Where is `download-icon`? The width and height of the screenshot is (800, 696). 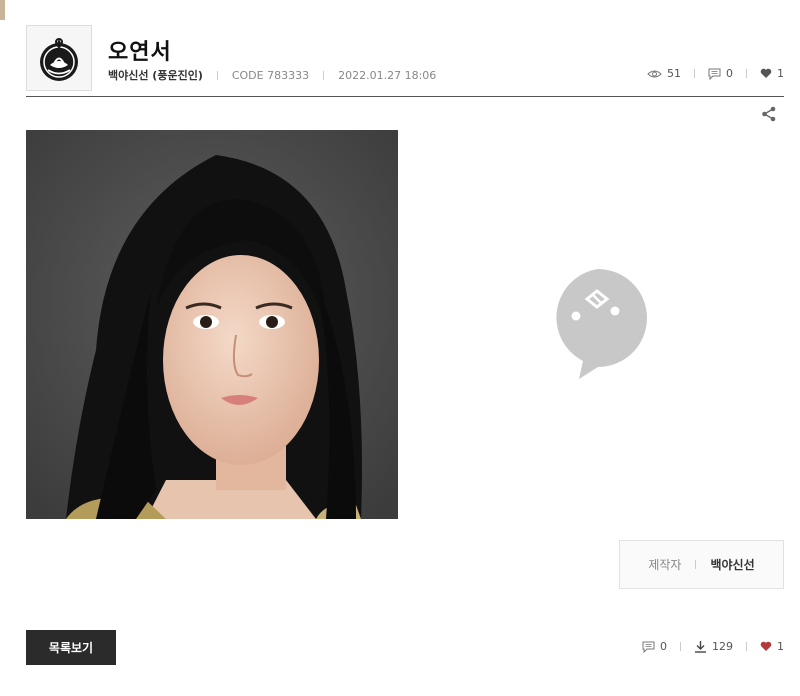 download-icon is located at coordinates (700, 647).